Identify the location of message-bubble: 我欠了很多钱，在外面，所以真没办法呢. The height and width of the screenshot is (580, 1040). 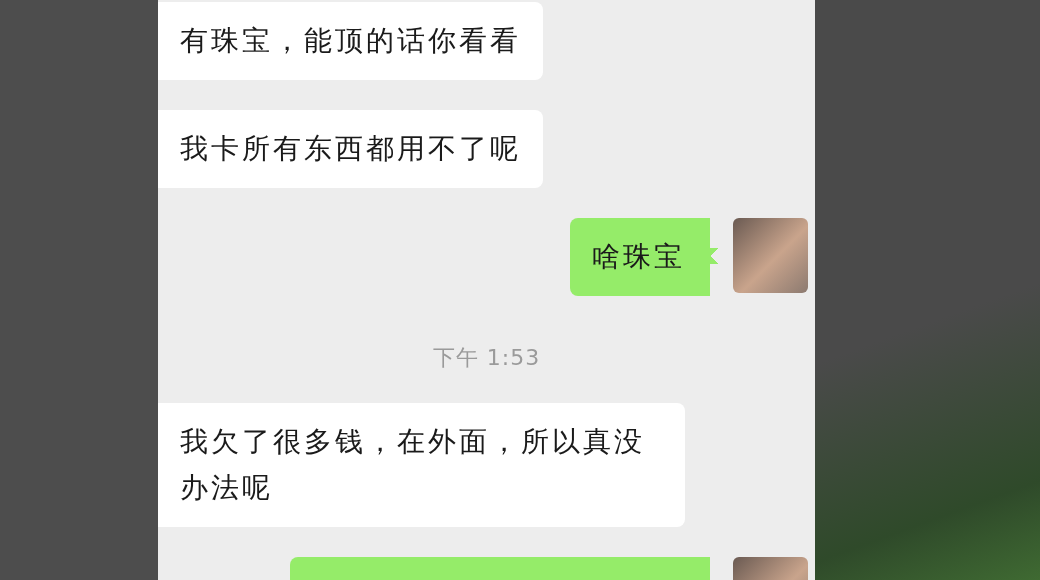
(421, 465).